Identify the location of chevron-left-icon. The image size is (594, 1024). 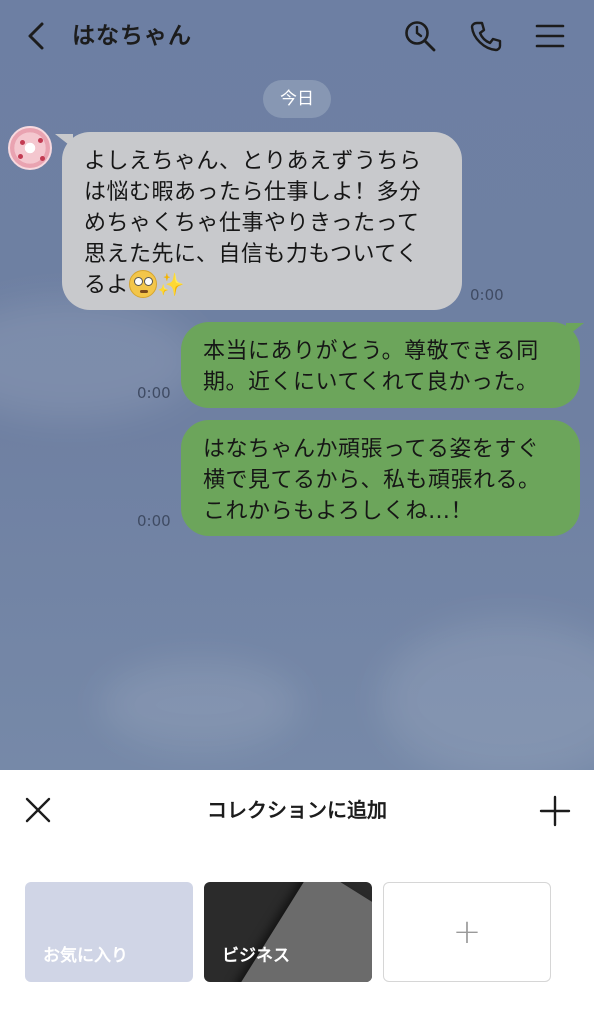
(36, 36).